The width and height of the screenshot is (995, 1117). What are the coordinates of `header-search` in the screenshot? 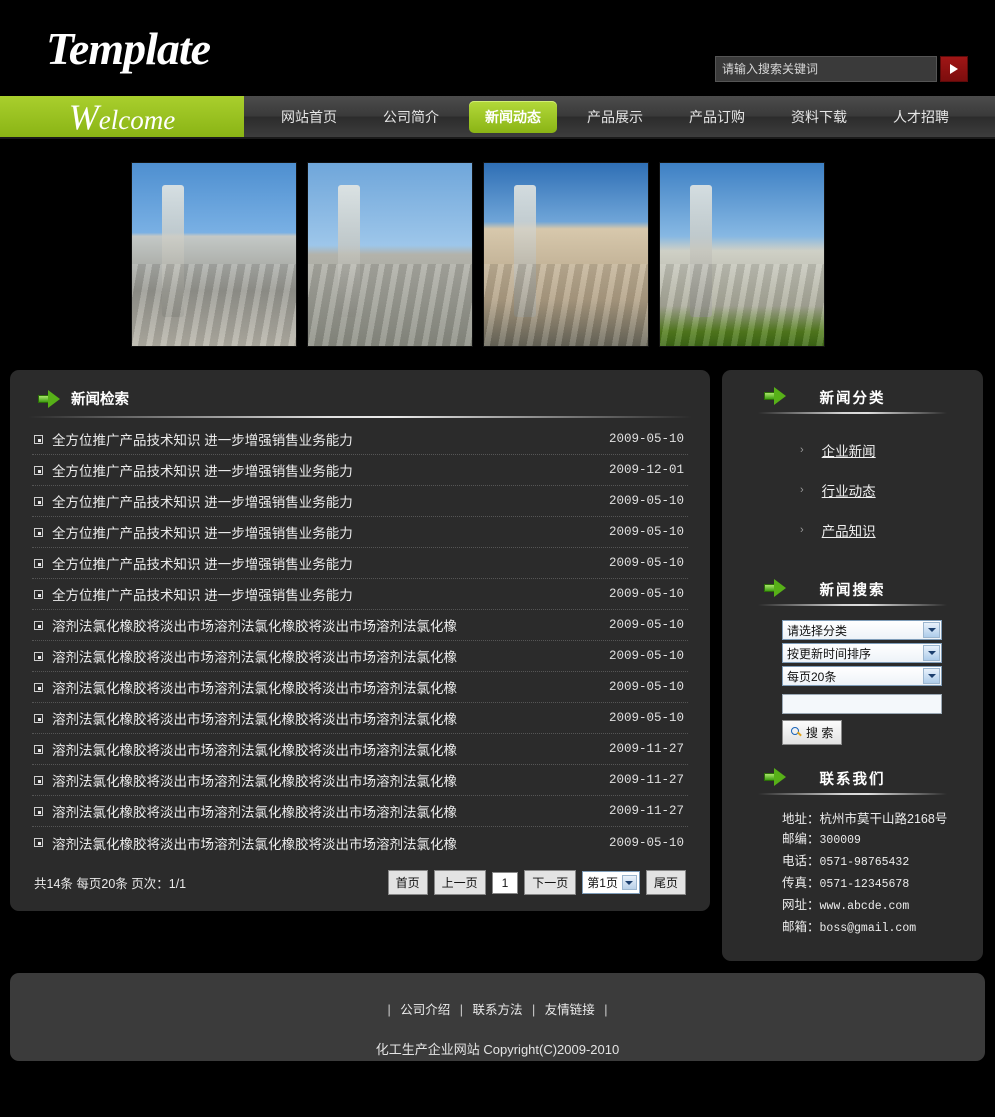 It's located at (841, 69).